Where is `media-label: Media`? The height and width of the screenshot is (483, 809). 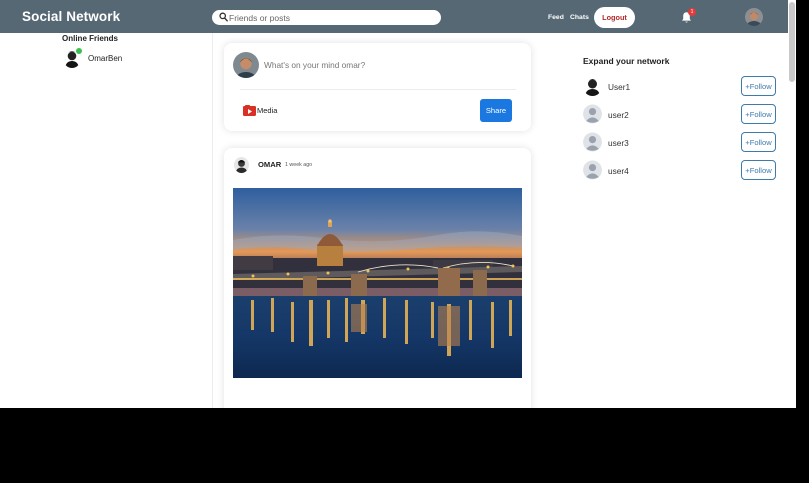
media-label: Media is located at coordinates (267, 110).